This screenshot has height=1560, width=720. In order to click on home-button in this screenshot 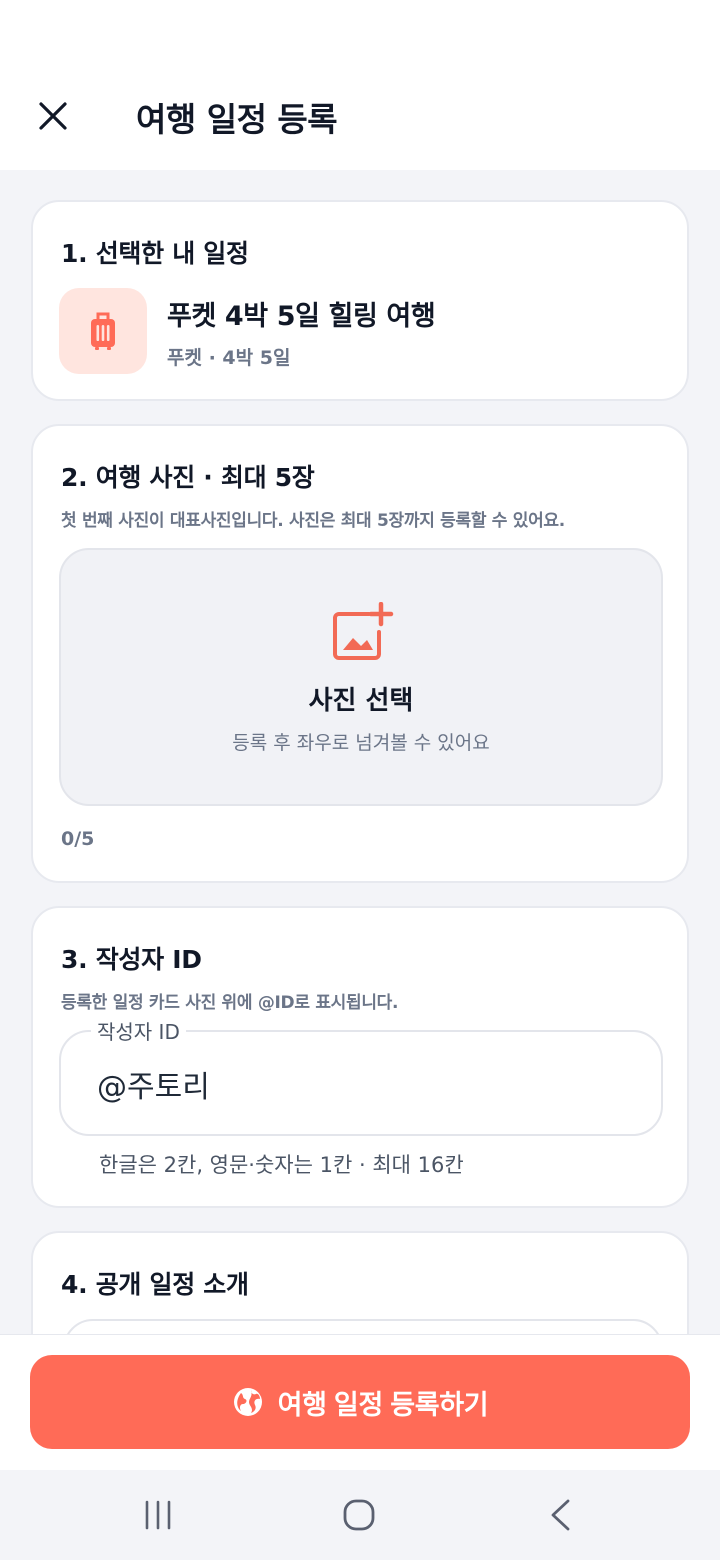, I will do `click(359, 1515)`.